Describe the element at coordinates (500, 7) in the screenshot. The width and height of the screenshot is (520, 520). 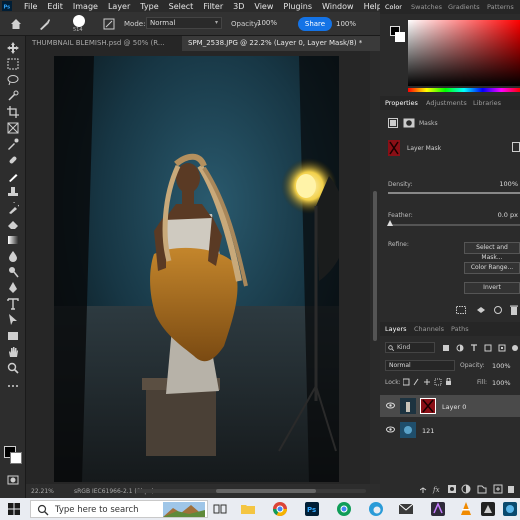
I see `tab-patterns: Patterns` at that location.